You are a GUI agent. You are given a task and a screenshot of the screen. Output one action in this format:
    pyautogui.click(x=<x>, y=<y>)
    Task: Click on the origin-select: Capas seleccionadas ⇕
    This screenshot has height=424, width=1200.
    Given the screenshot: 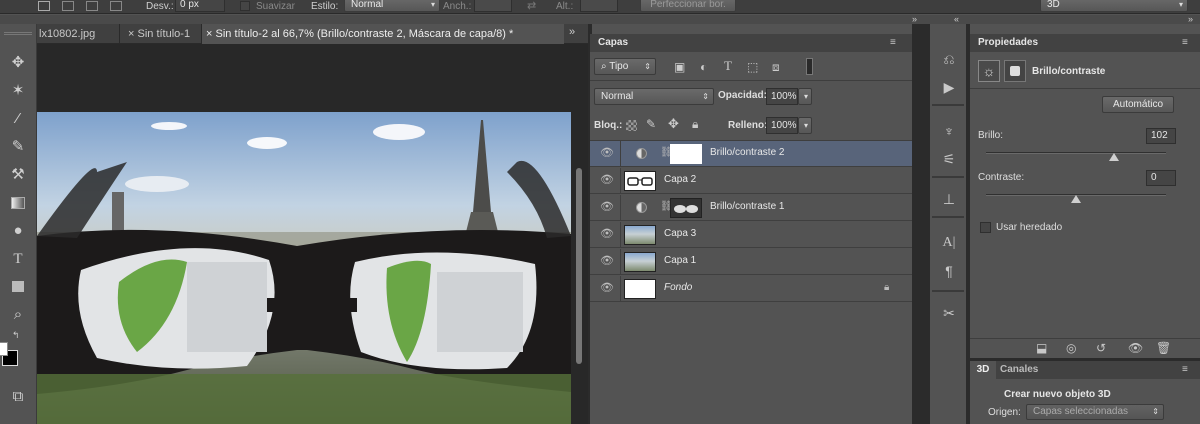 What is the action you would take?
    pyautogui.click(x=1095, y=412)
    